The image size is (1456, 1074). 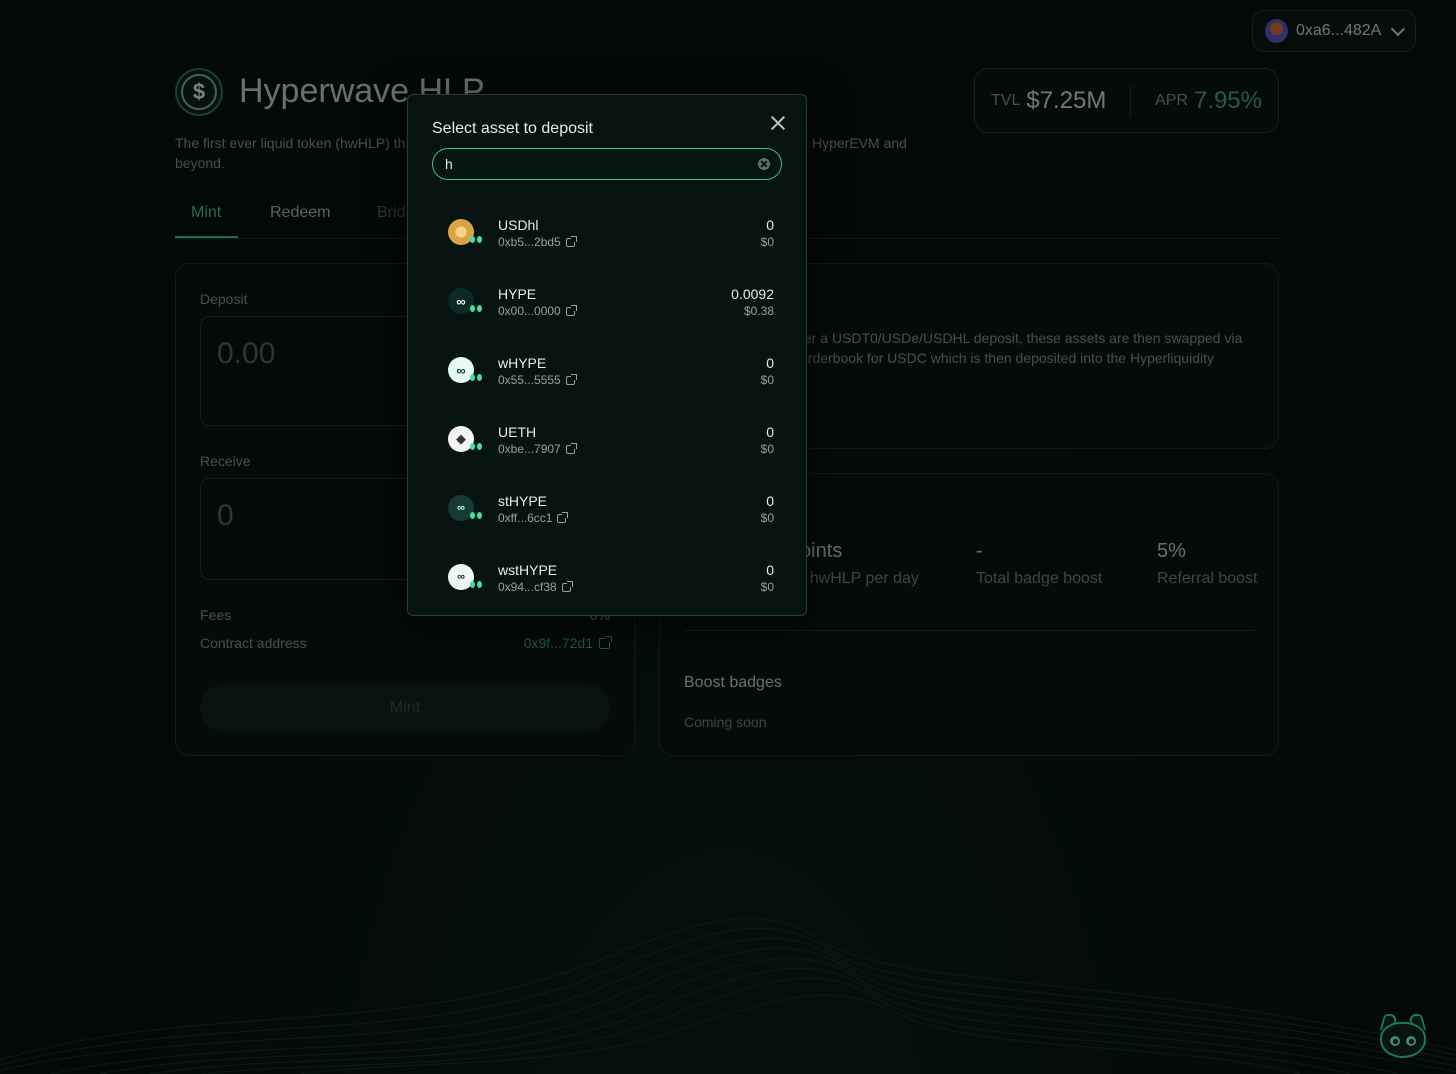 What do you see at coordinates (465, 439) in the screenshot?
I see `ethereum-icon: ◆` at bounding box center [465, 439].